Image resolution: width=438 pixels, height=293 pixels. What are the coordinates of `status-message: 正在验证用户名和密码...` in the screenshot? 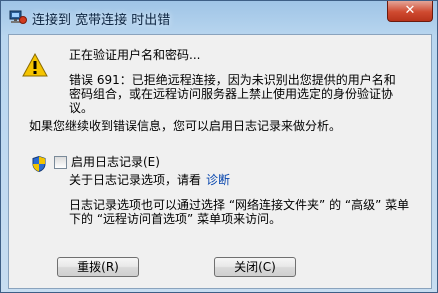 It's located at (135, 55).